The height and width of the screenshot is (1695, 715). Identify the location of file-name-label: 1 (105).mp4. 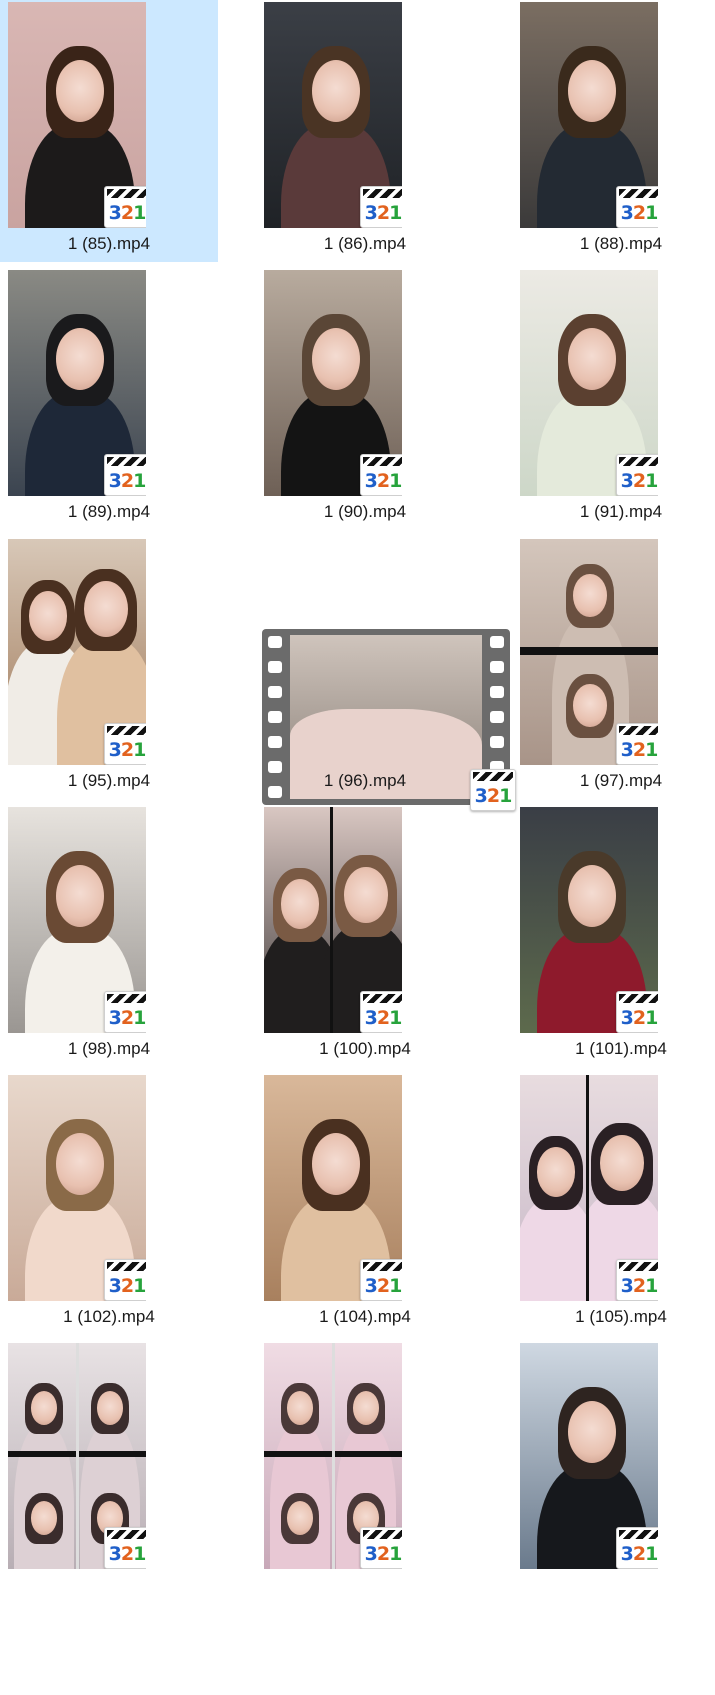
(613, 1317).